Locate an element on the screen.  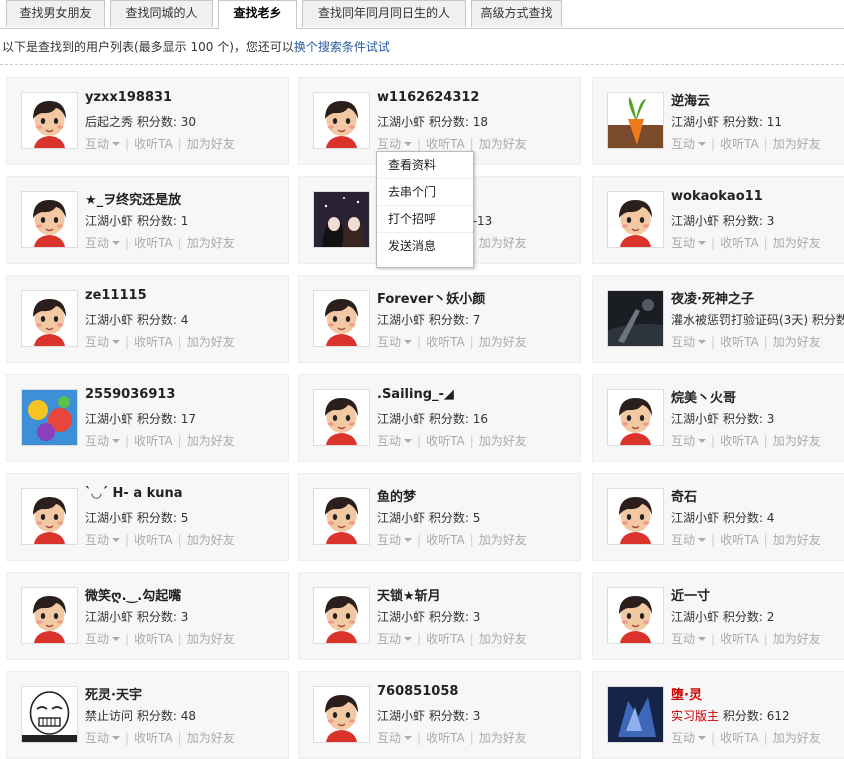
menu-item-visit: 去串个门 is located at coordinates (425, 192).